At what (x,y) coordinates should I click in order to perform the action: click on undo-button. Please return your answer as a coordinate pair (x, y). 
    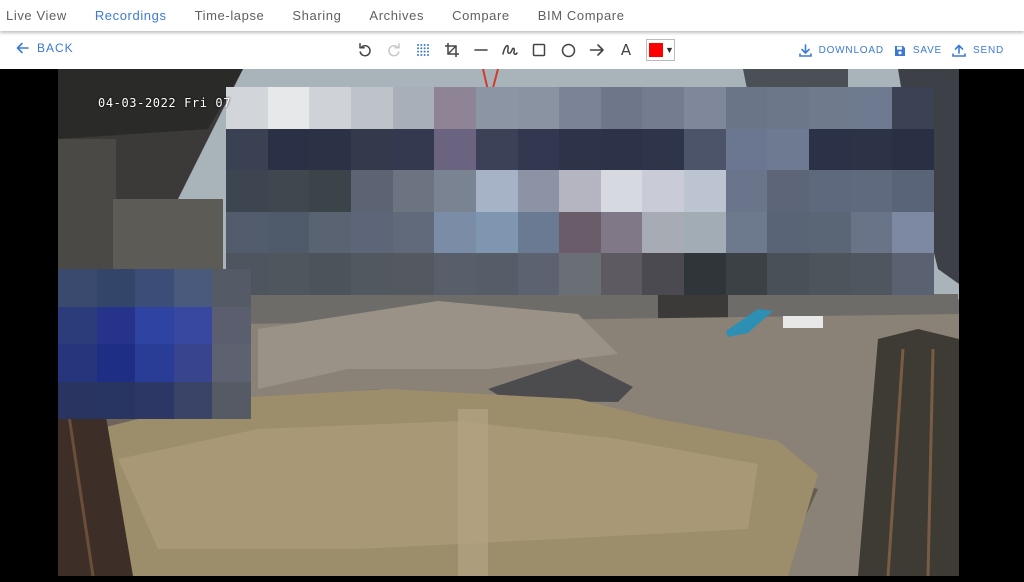
    Looking at the image, I should click on (365, 50).